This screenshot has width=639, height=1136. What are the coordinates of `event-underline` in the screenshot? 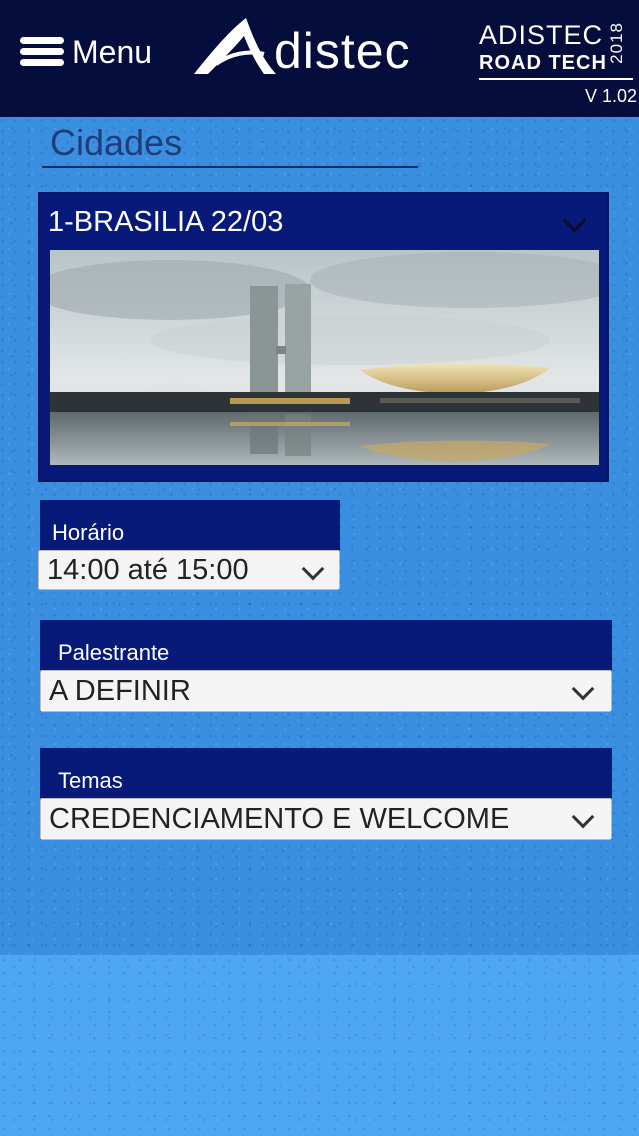 It's located at (556, 79).